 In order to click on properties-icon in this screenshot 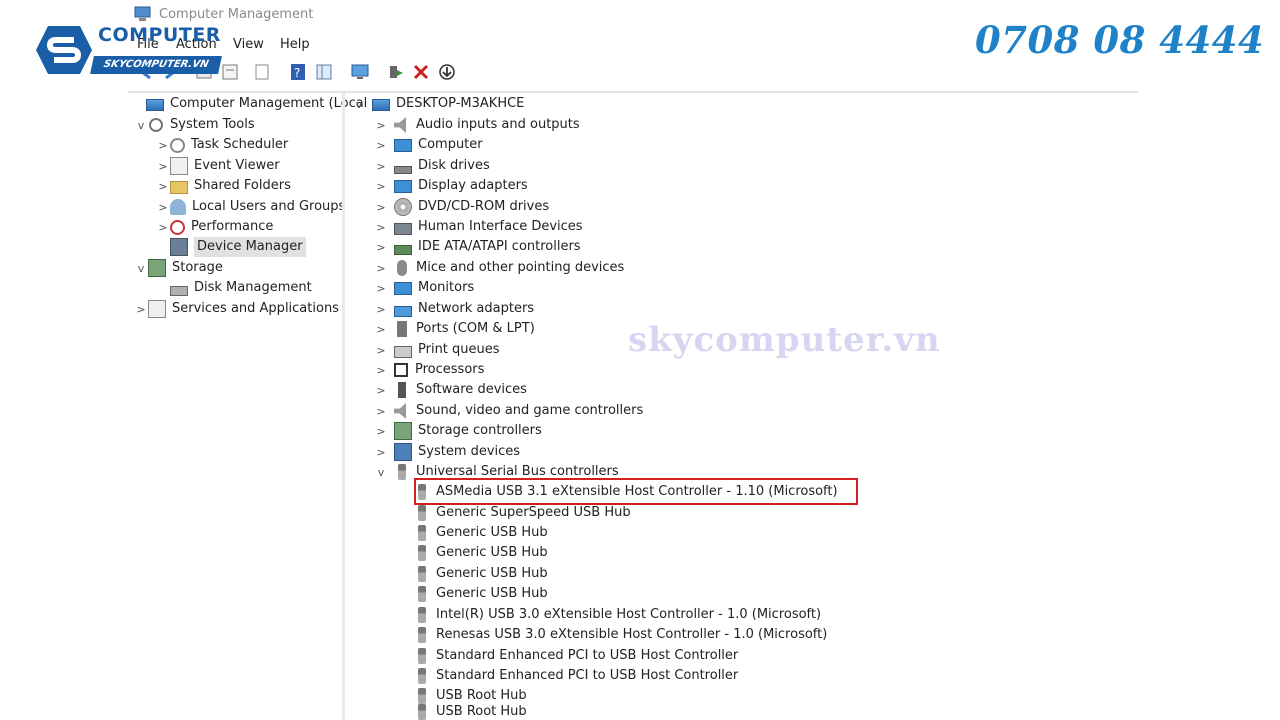, I will do `click(230, 72)`.